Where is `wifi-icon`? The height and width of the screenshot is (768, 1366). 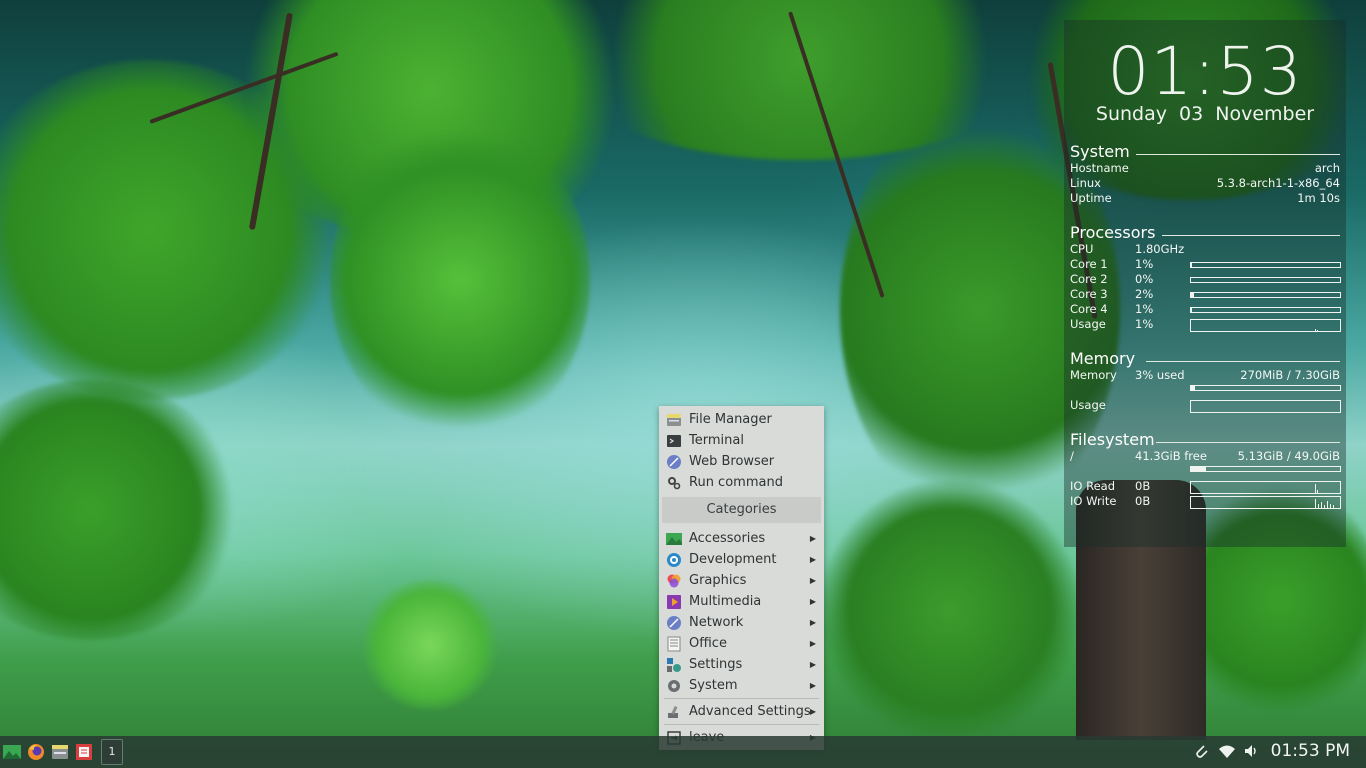
wifi-icon is located at coordinates (1227, 753).